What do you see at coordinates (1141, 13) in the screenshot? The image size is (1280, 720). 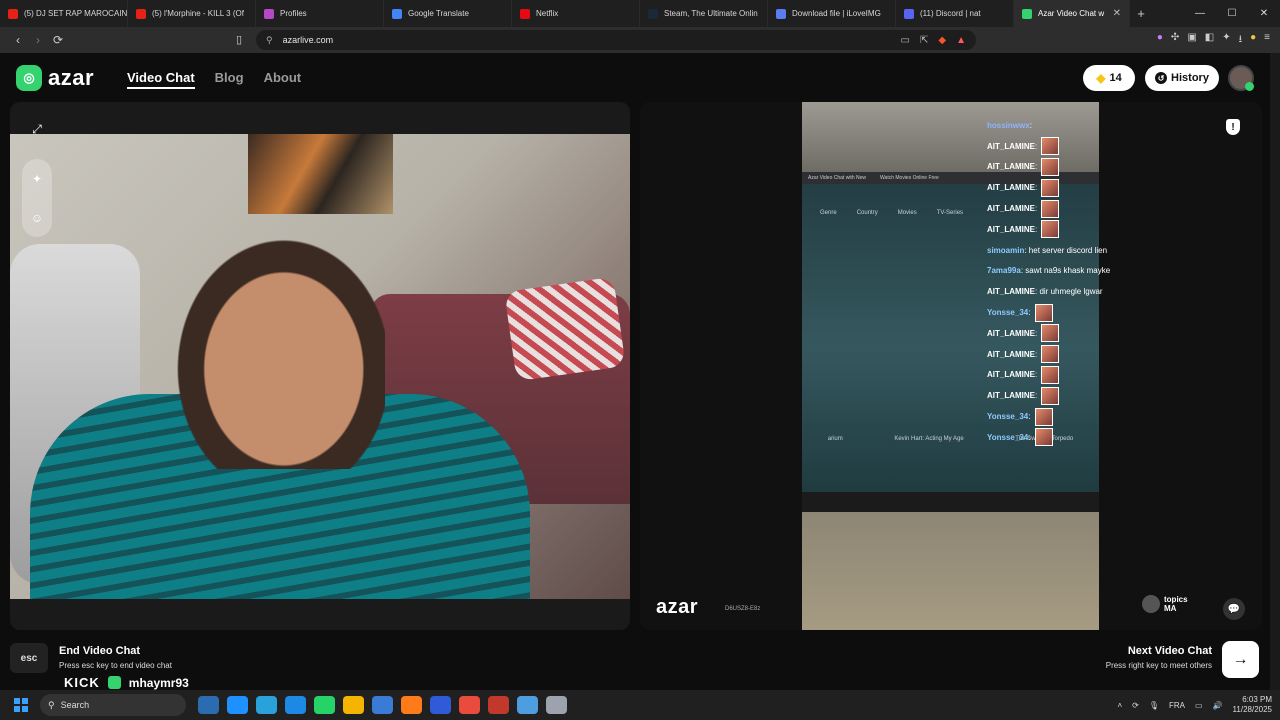 I see `new-tab-button: +` at bounding box center [1141, 13].